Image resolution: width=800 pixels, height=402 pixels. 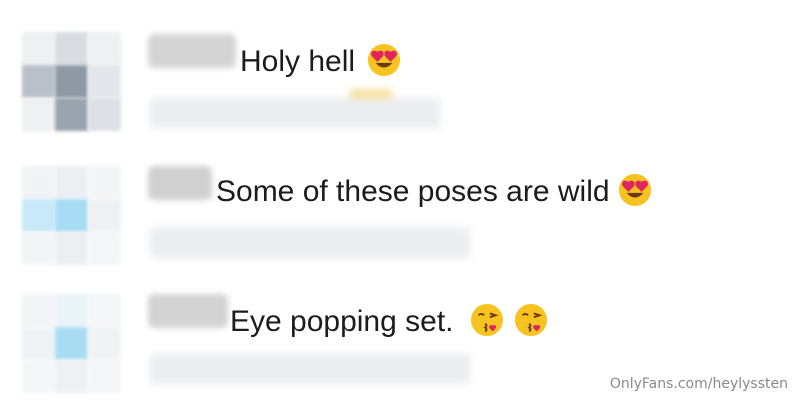 I want to click on comment-text: Eye popping set., so click(x=389, y=322).